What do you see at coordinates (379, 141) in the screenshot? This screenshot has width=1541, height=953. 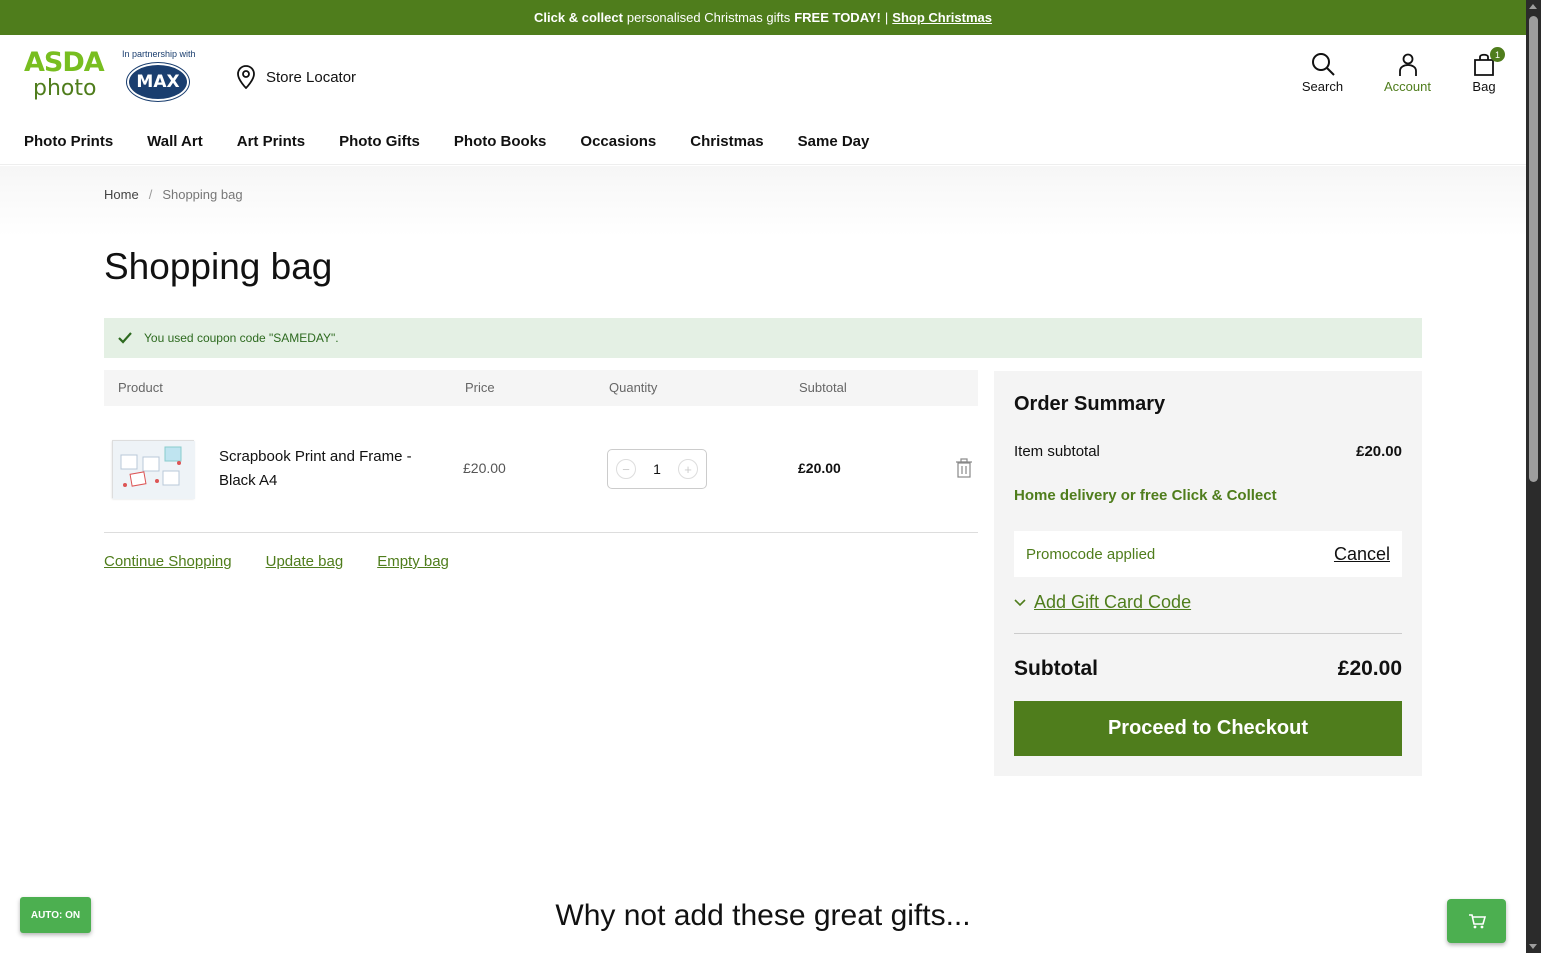 I see `nav-item-photo-gifts: Photo Gifts` at bounding box center [379, 141].